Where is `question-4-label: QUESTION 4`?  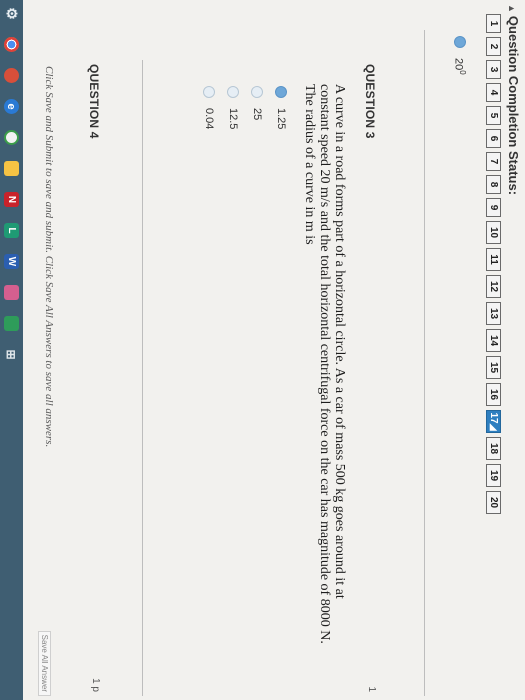 question-4-label: QUESTION 4 is located at coordinates (94, 101).